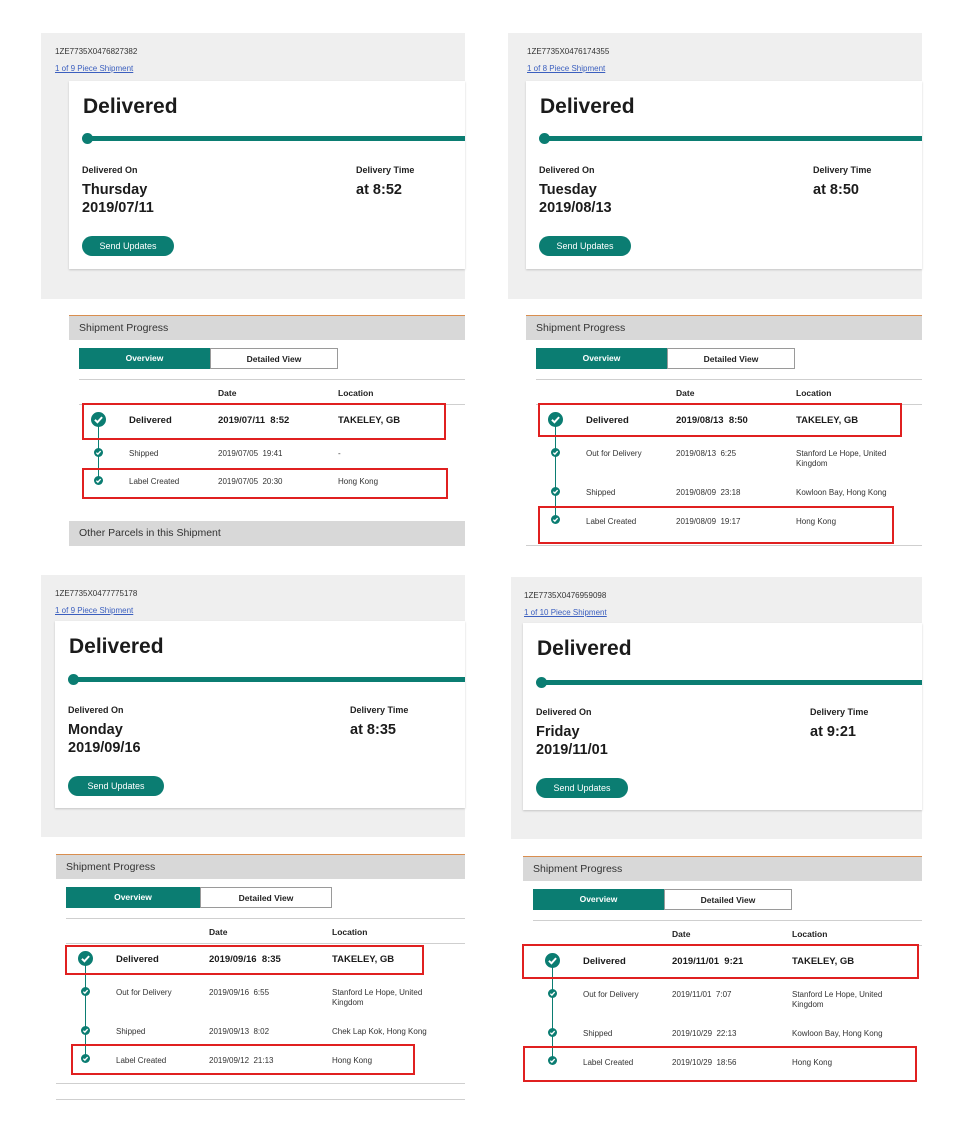 Image resolution: width=960 pixels, height=1140 pixels. What do you see at coordinates (267, 533) in the screenshot?
I see `other-parcels-header: Other Parcels in this Shipment` at bounding box center [267, 533].